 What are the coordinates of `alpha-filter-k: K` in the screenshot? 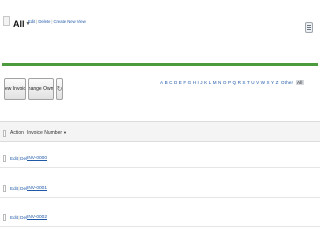 It's located at (205, 82).